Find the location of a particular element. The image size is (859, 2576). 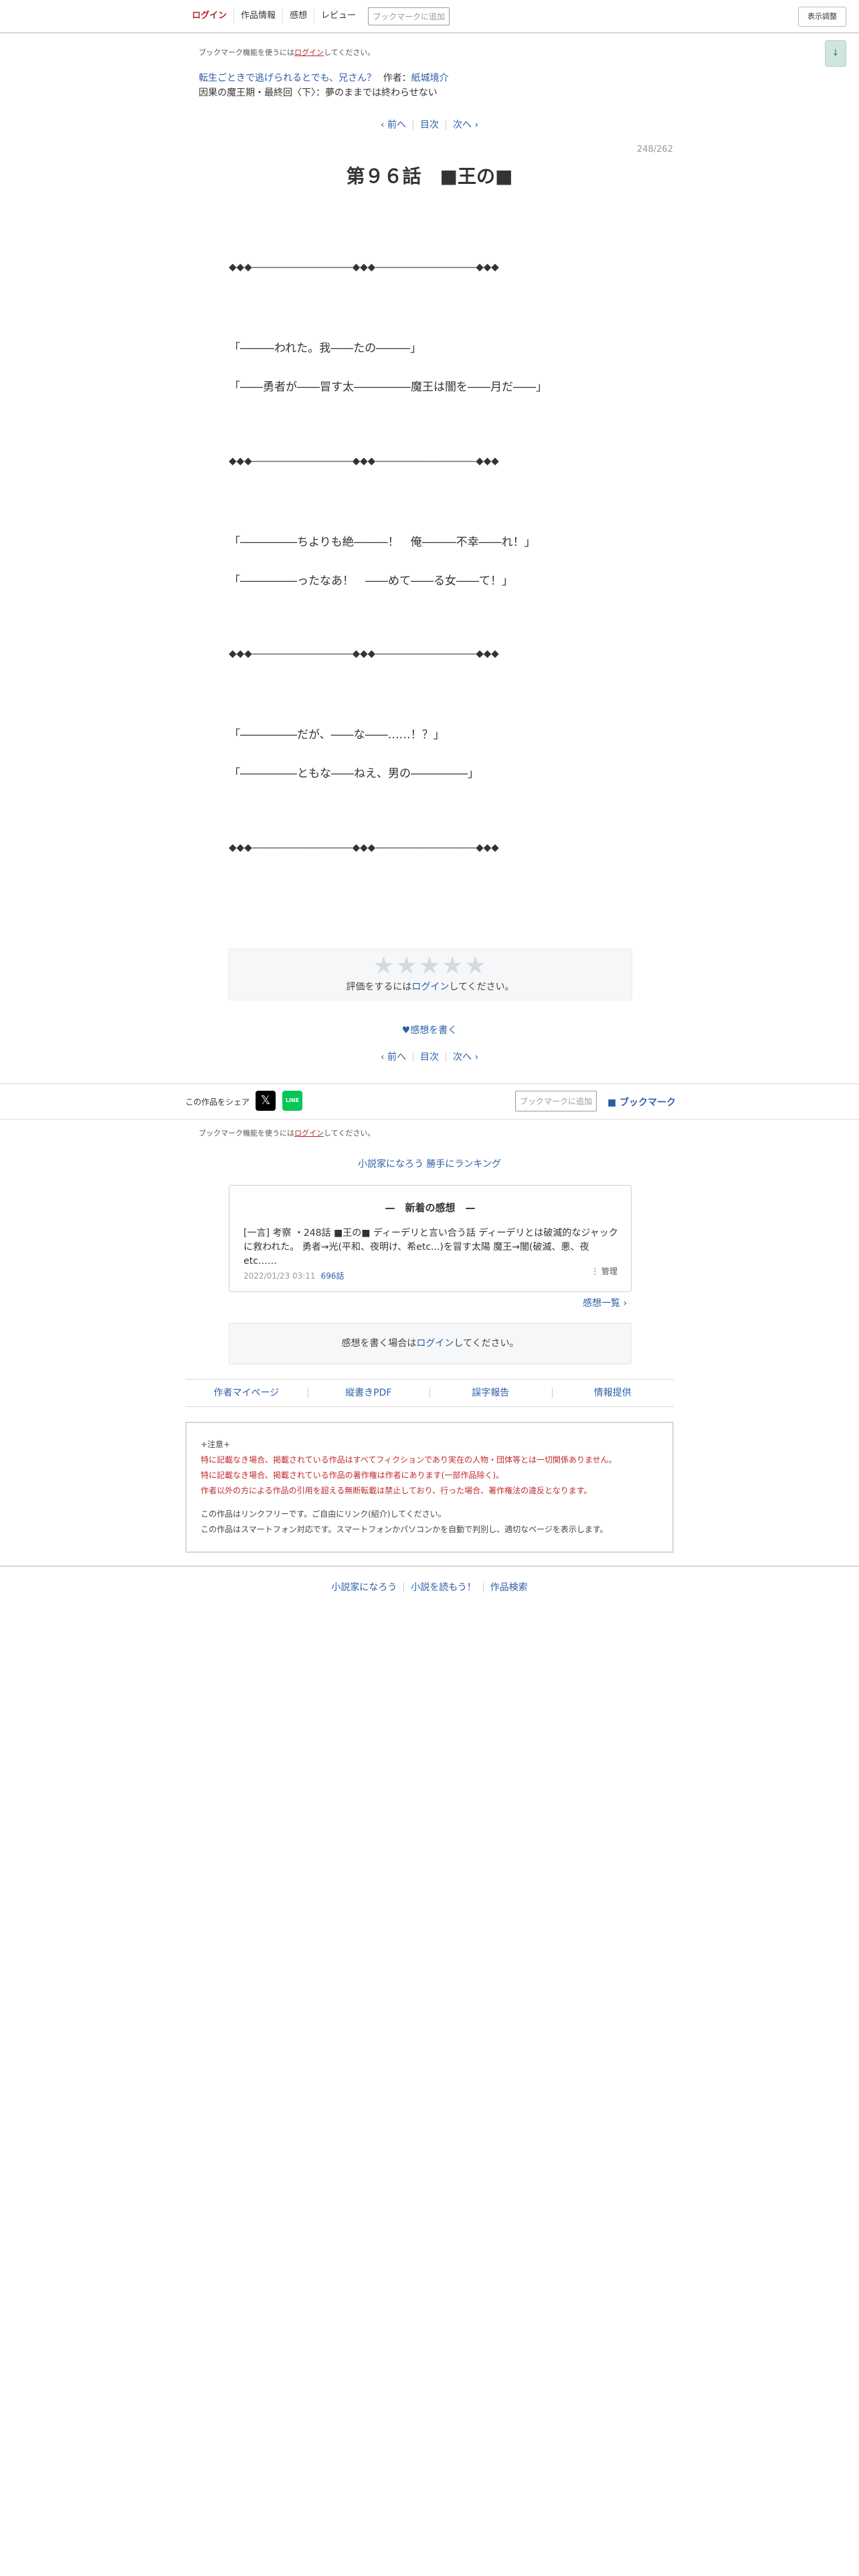

ranking-link: 小説家になろう 勝手にランキング is located at coordinates (429, 1164).